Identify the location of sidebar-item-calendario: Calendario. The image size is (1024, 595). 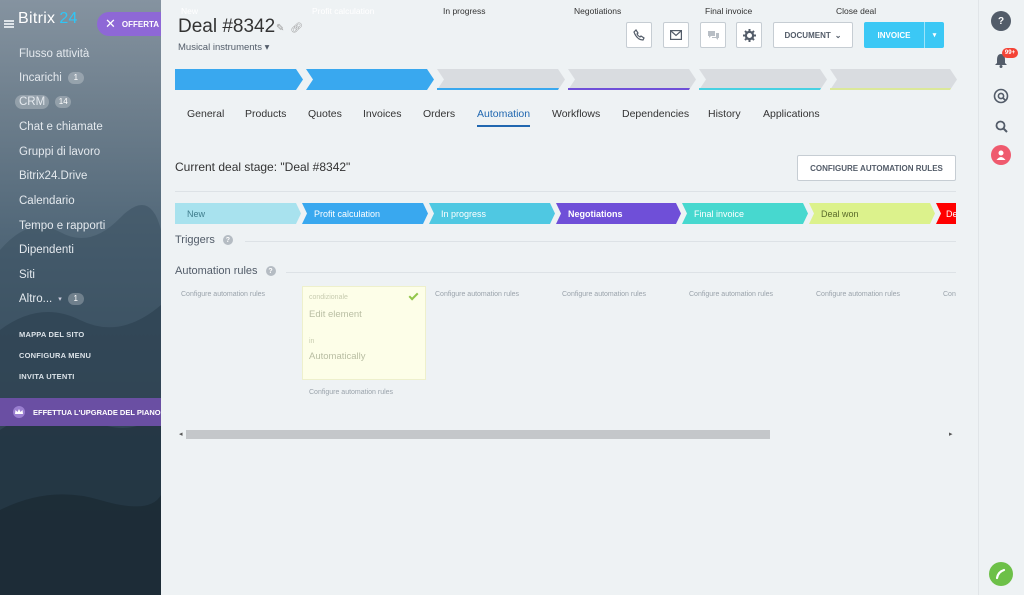
(47, 201).